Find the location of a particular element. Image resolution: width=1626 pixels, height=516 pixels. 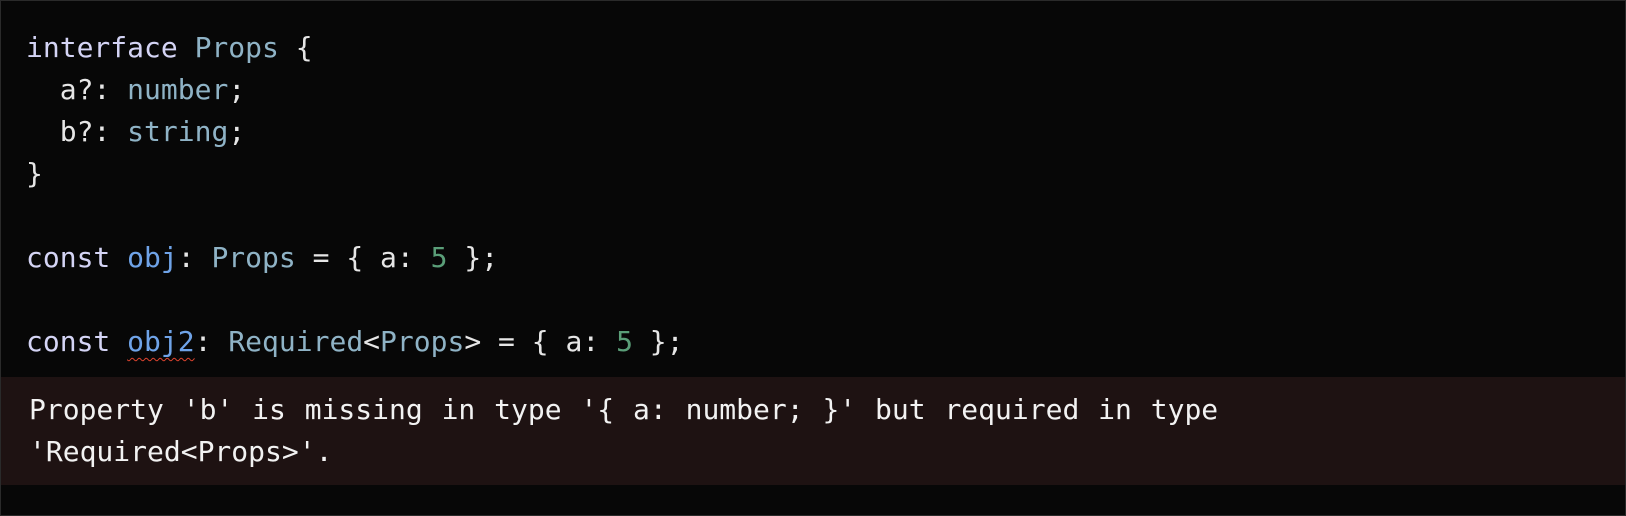

property-a-colon: : is located at coordinates (102, 89).